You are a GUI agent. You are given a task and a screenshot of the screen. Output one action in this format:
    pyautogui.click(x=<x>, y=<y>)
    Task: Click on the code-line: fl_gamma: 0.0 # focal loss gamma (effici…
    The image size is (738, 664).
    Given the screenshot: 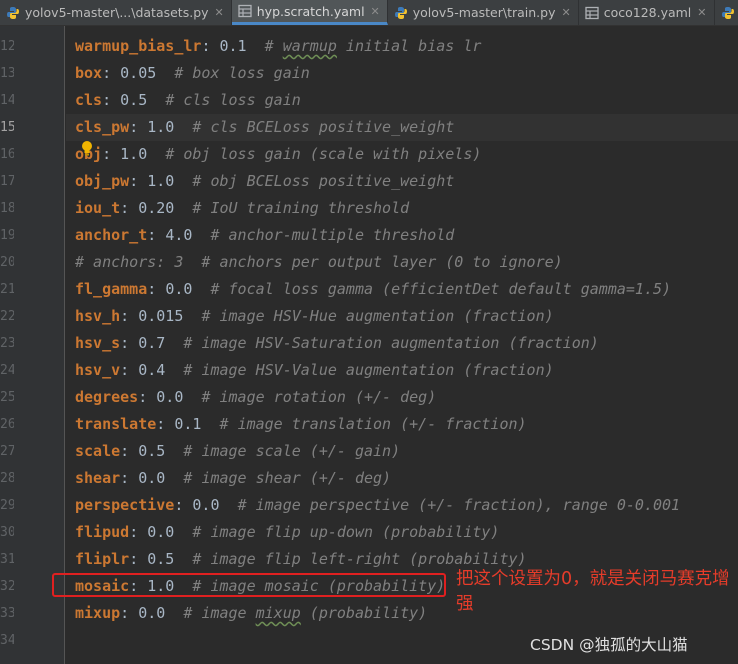 What is the action you would take?
    pyautogui.click(x=373, y=289)
    